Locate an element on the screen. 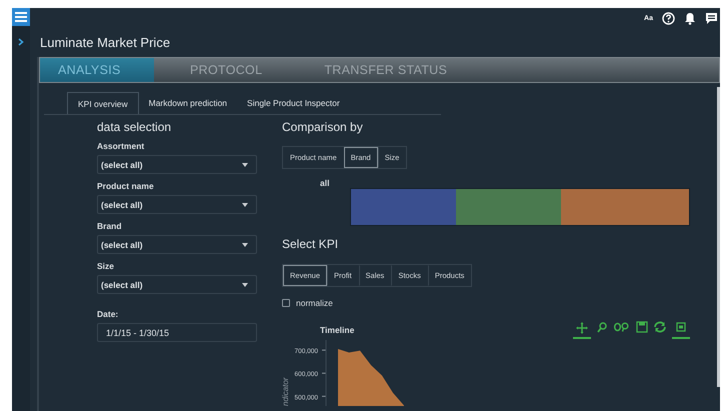 This screenshot has width=726, height=411. sub-tab: Markdown prediction is located at coordinates (188, 103).